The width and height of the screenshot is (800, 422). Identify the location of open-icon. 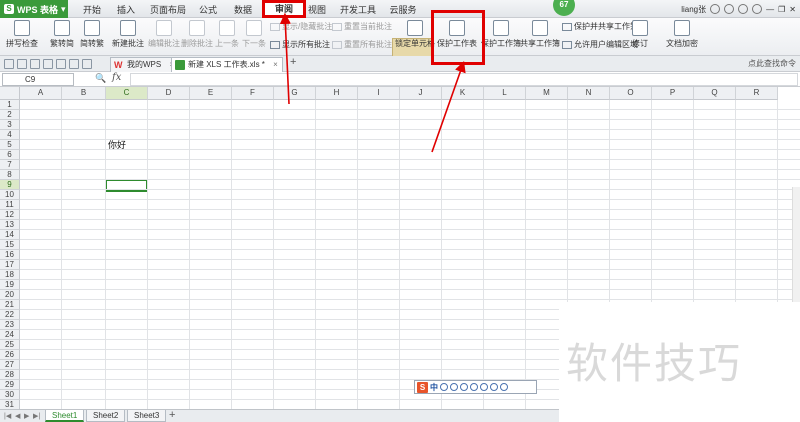
(9, 64).